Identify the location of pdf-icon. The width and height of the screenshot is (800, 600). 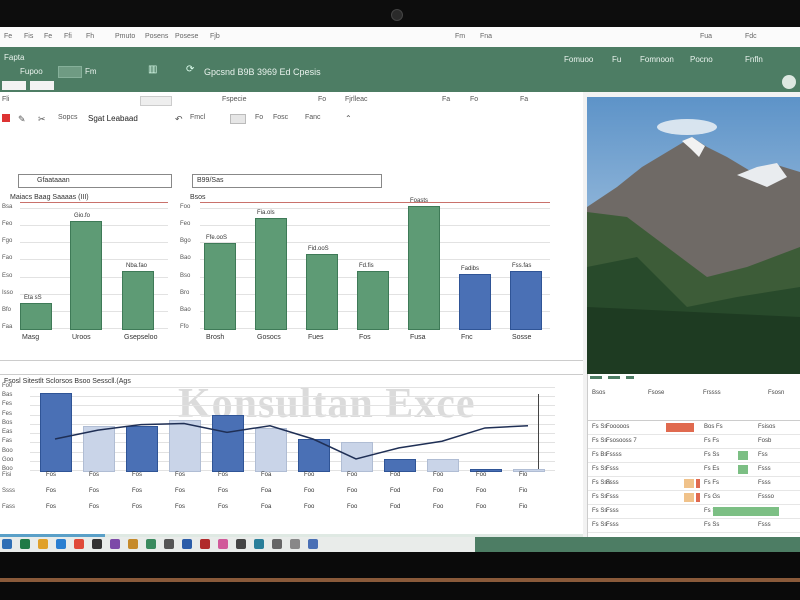
(205, 544).